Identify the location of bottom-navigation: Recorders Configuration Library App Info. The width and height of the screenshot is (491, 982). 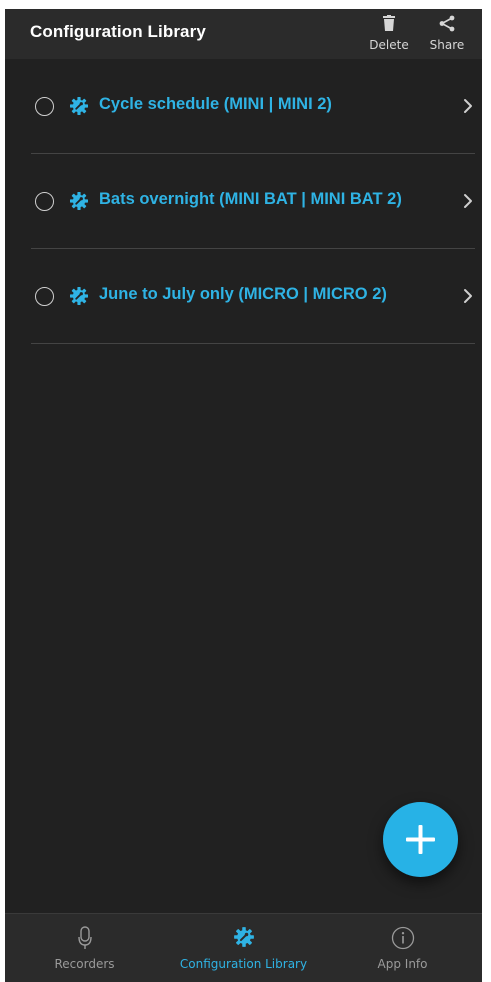
(243, 947).